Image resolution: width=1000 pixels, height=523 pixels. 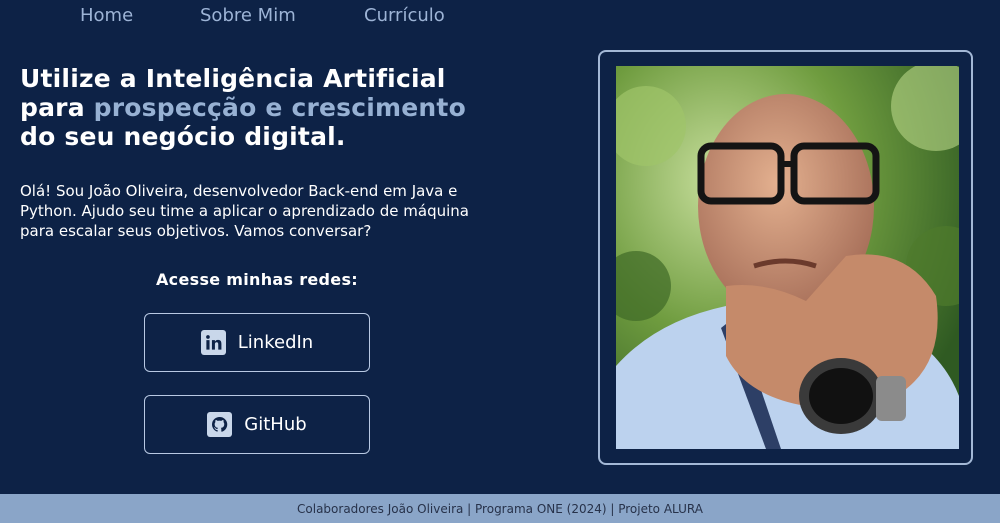 What do you see at coordinates (248, 15) in the screenshot?
I see `nav-sobre-mim-link: Sobre Mim` at bounding box center [248, 15].